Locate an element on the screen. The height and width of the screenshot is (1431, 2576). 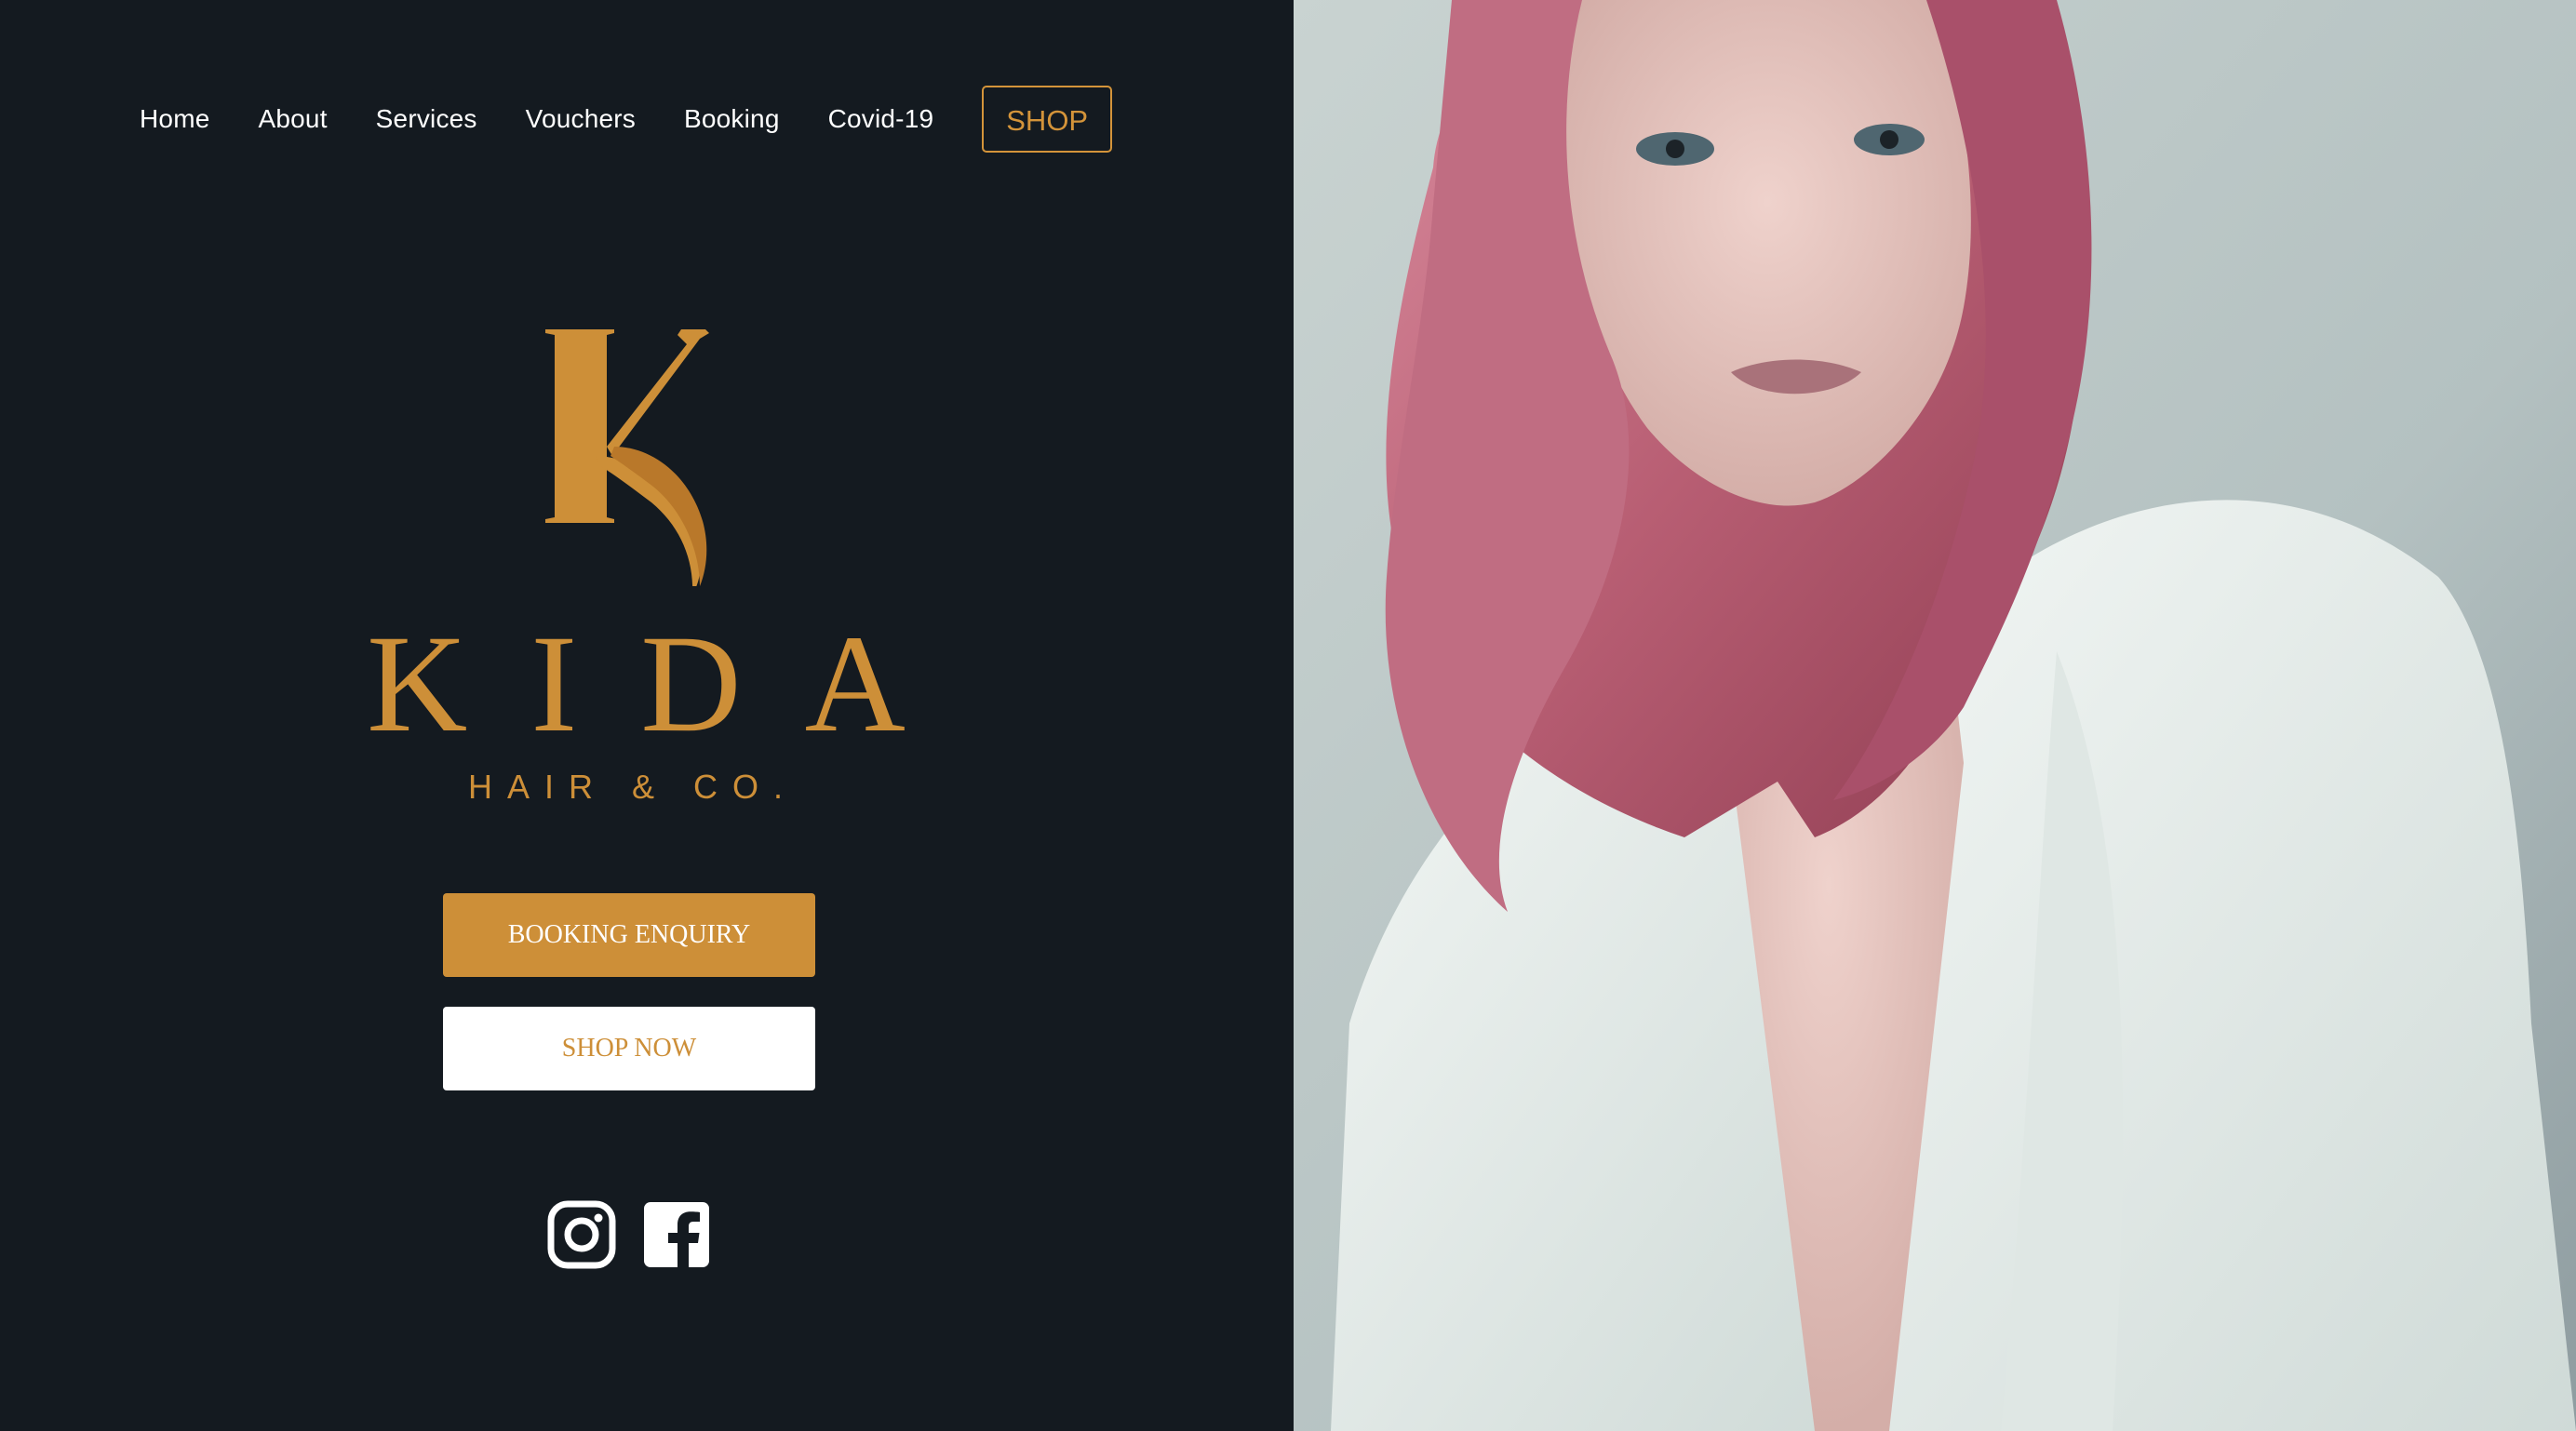
nav-item-covid-19: Covid-19 is located at coordinates (881, 119).